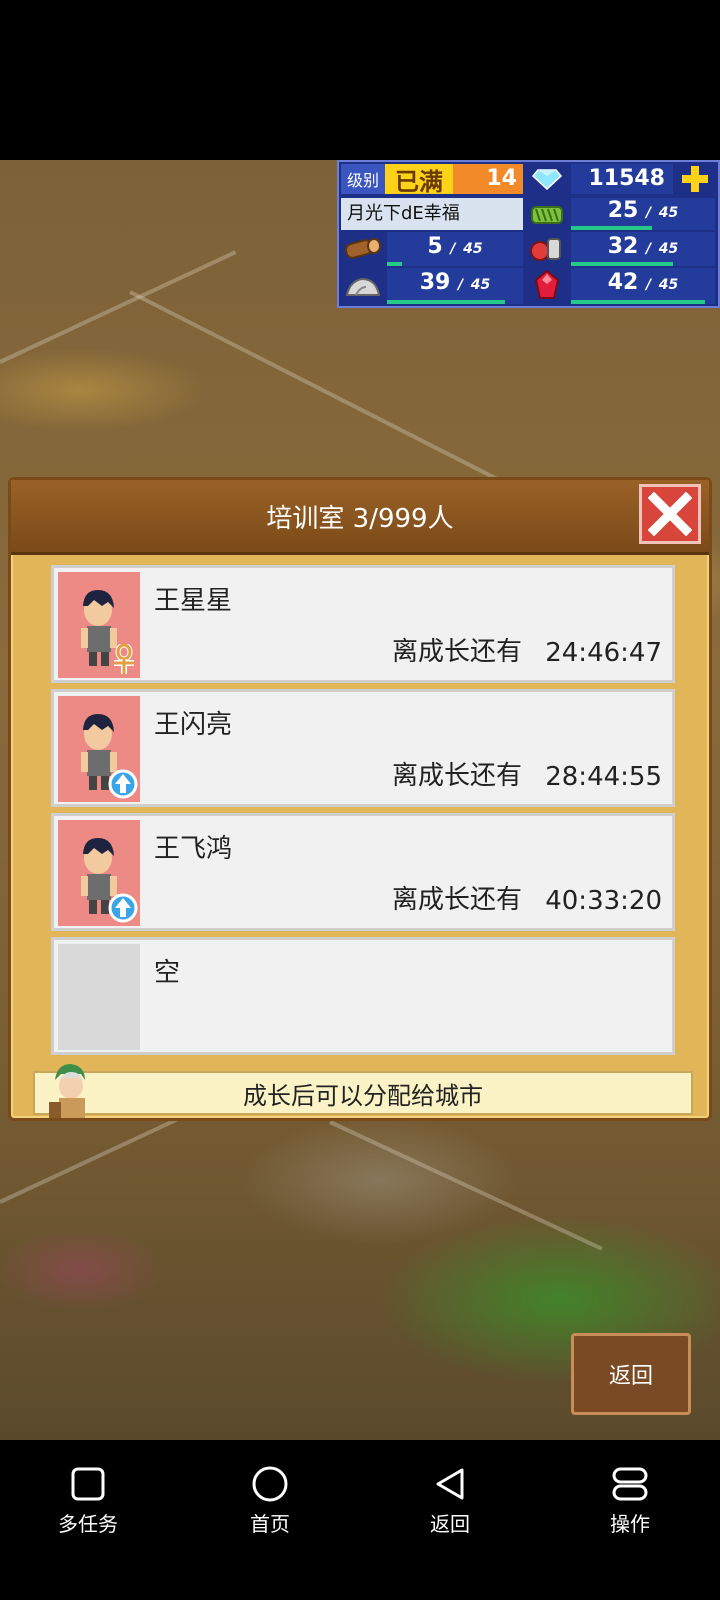 This screenshot has height=1600, width=720. Describe the element at coordinates (193, 601) in the screenshot. I see `trainee-name: 王星星` at that location.